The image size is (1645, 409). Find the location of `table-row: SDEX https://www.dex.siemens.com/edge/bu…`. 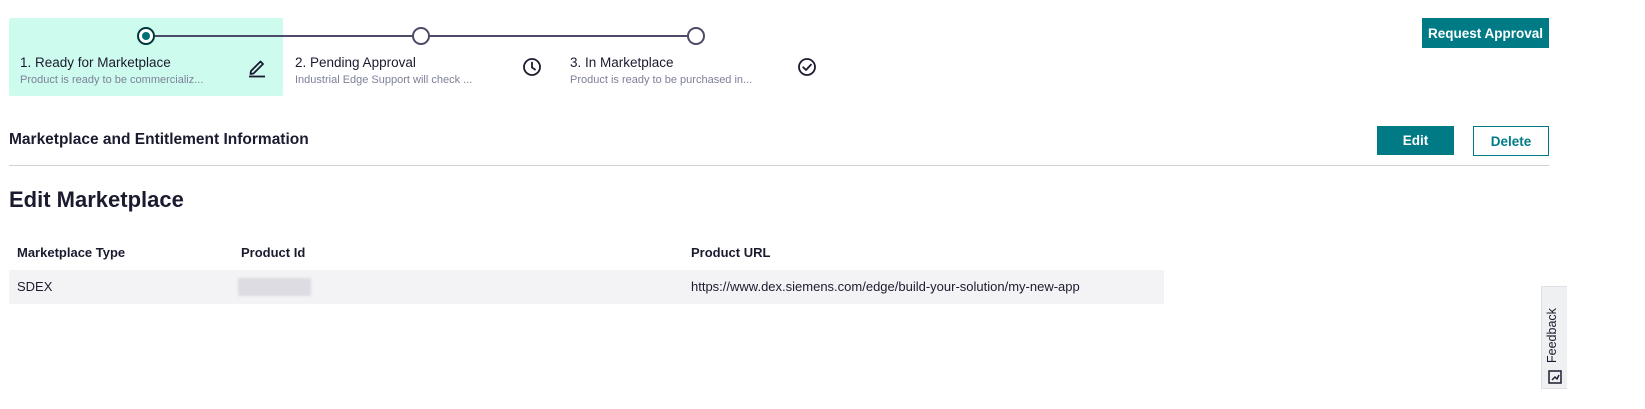

table-row: SDEX https://www.dex.siemens.com/edge/bu… is located at coordinates (586, 287).